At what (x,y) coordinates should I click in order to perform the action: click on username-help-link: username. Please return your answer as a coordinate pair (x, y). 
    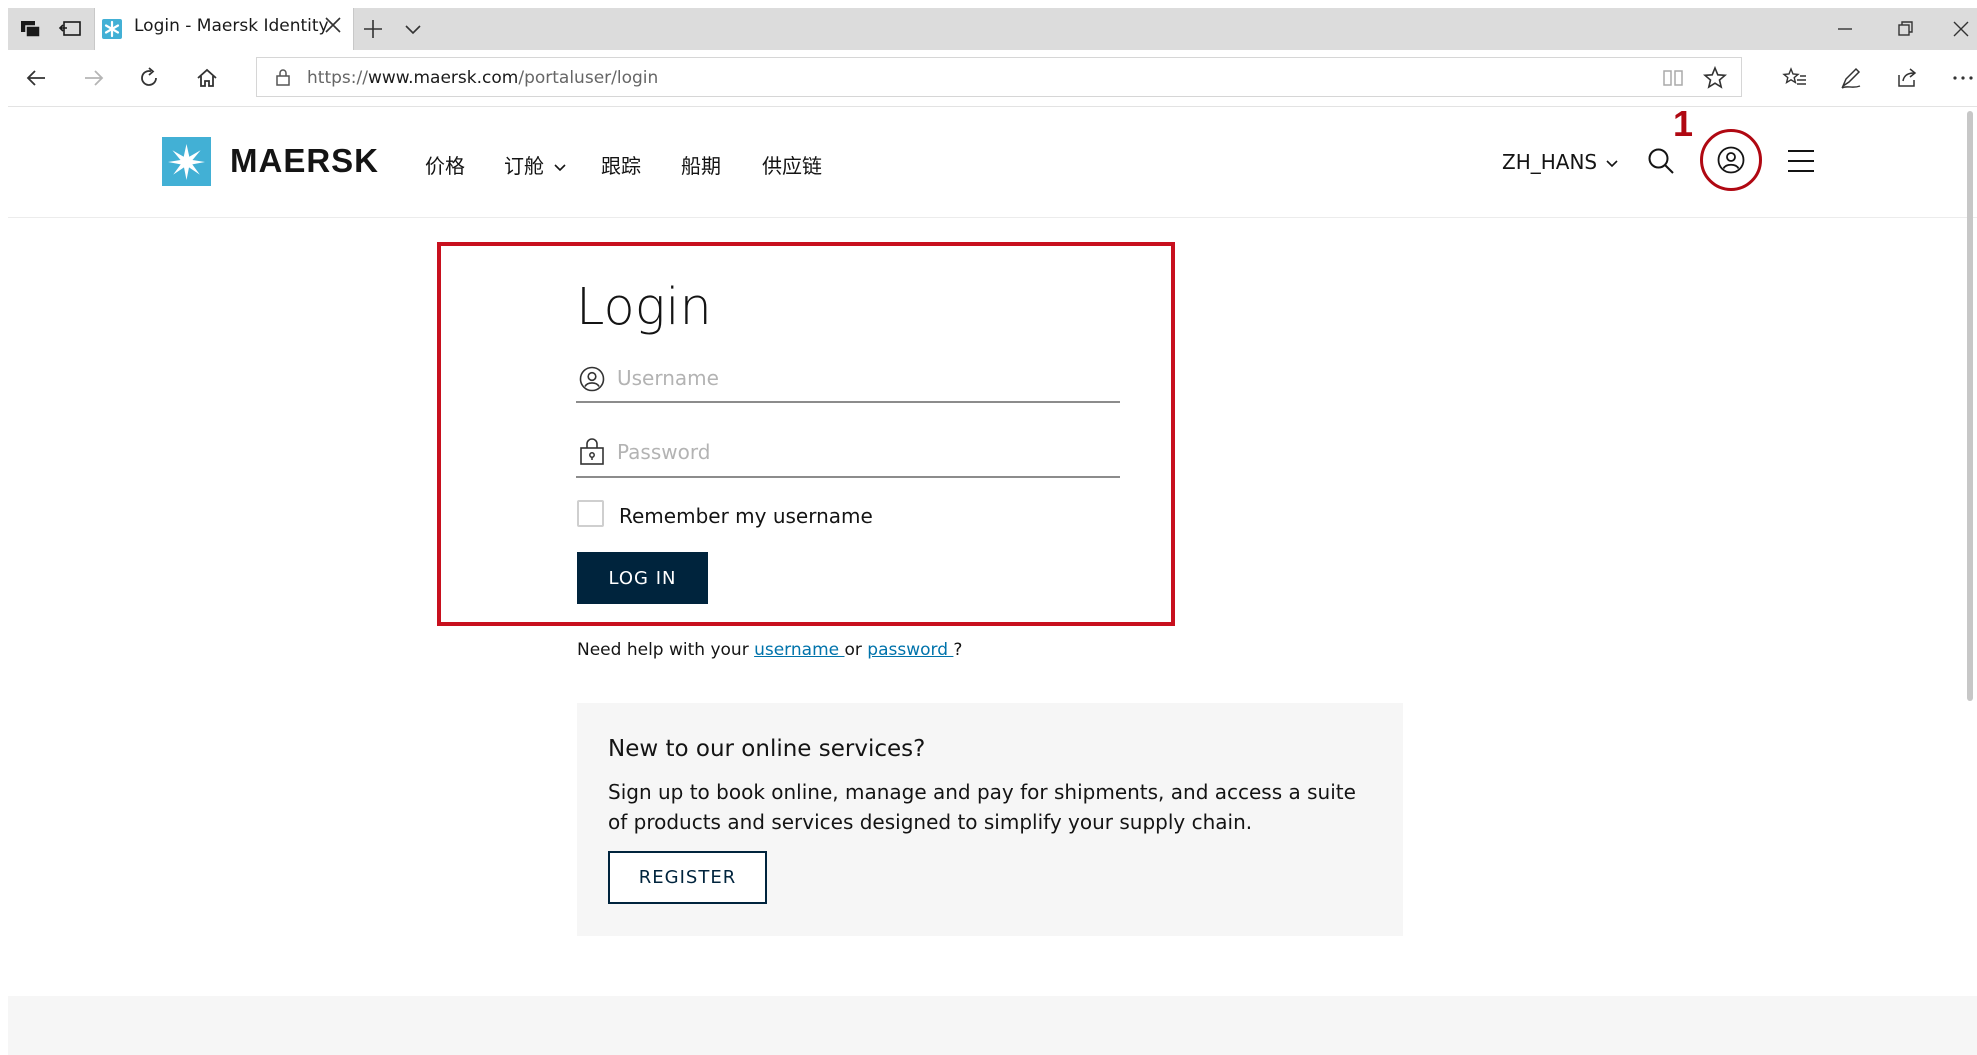
    Looking at the image, I should click on (799, 650).